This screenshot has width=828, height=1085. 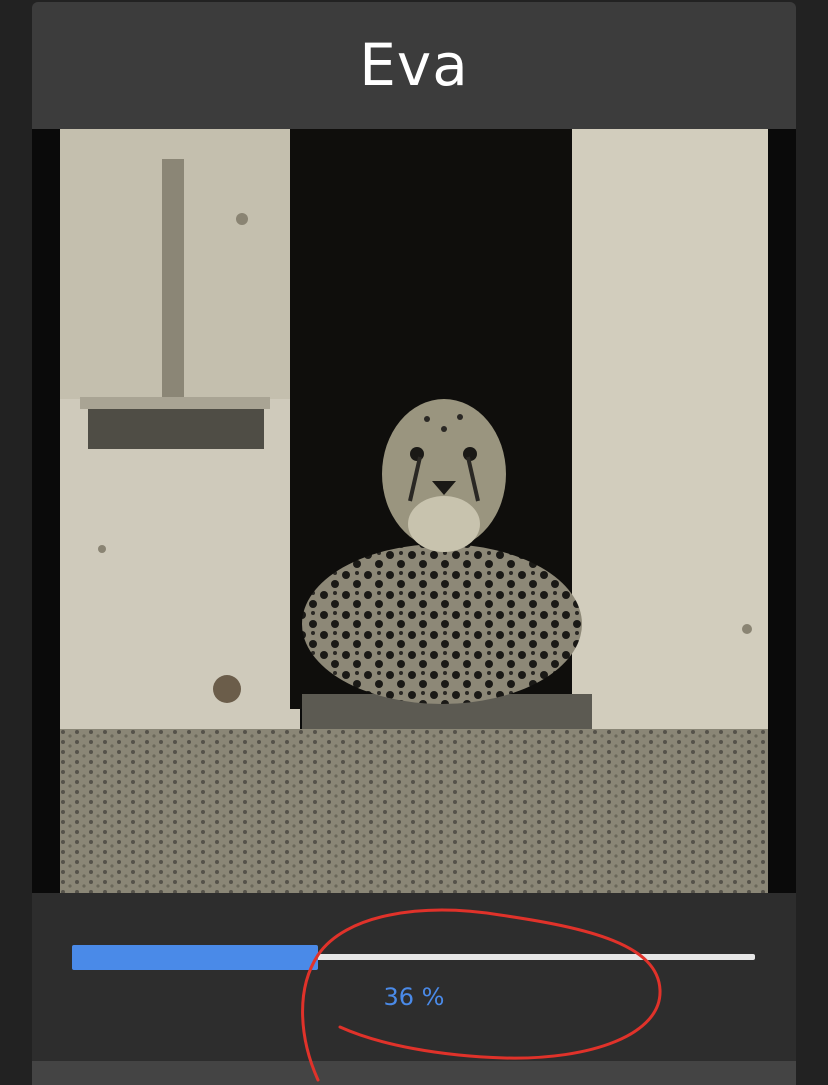 I want to click on progress-section: 36 %, so click(x=414, y=977).